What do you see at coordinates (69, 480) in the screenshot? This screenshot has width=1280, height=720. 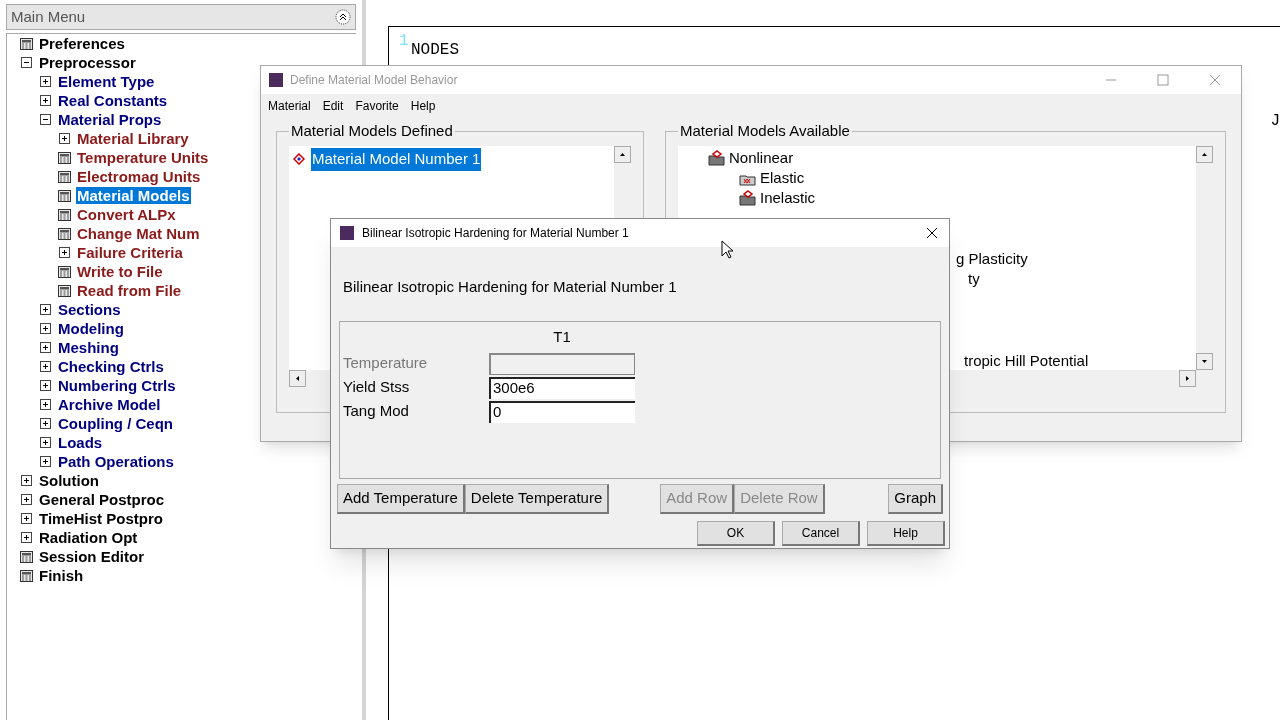 I see `menu-item: Solution` at bounding box center [69, 480].